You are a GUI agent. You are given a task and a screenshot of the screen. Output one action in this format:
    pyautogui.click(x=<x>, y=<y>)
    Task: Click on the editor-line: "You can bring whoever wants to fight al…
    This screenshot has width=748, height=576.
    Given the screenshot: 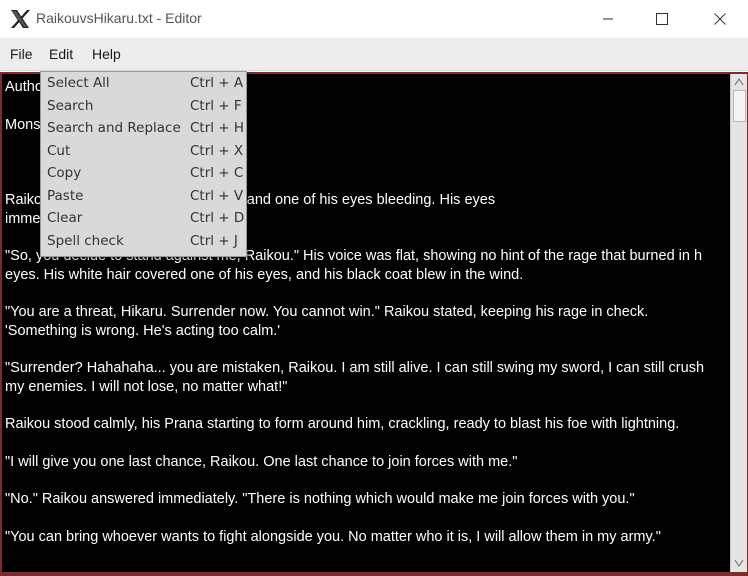 What is the action you would take?
    pyautogui.click(x=333, y=537)
    